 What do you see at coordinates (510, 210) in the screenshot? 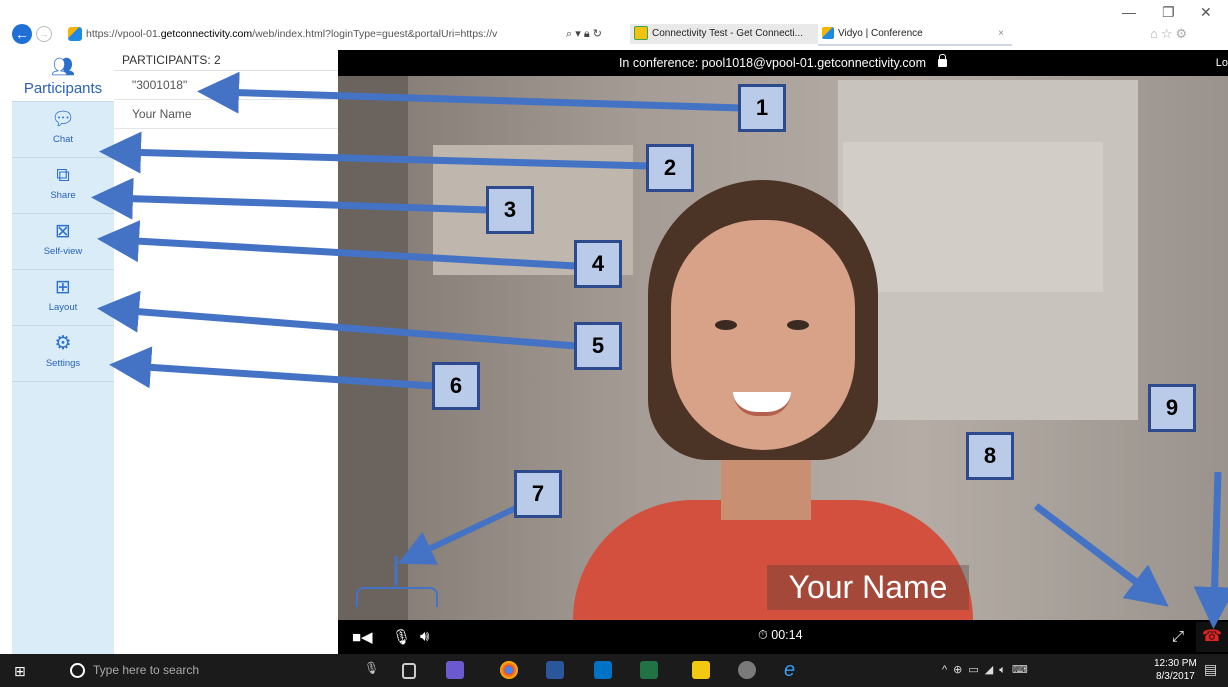
I see `callout-3: 3` at bounding box center [510, 210].